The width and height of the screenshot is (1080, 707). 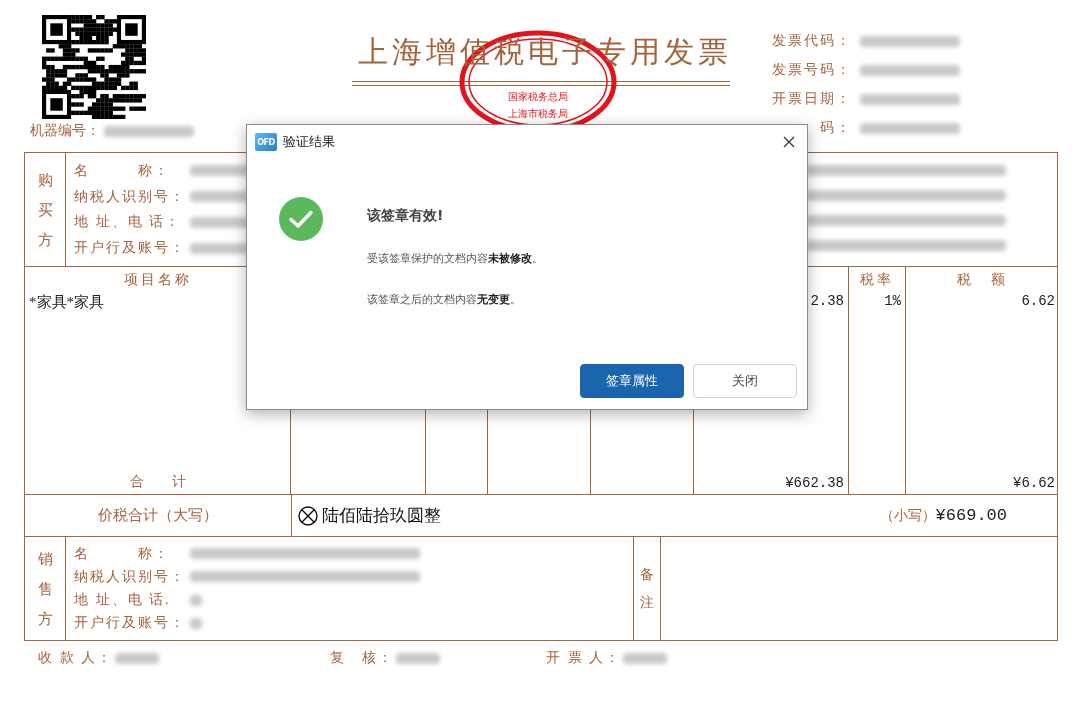 What do you see at coordinates (814, 483) in the screenshot?
I see `total-cell: ¥662.38` at bounding box center [814, 483].